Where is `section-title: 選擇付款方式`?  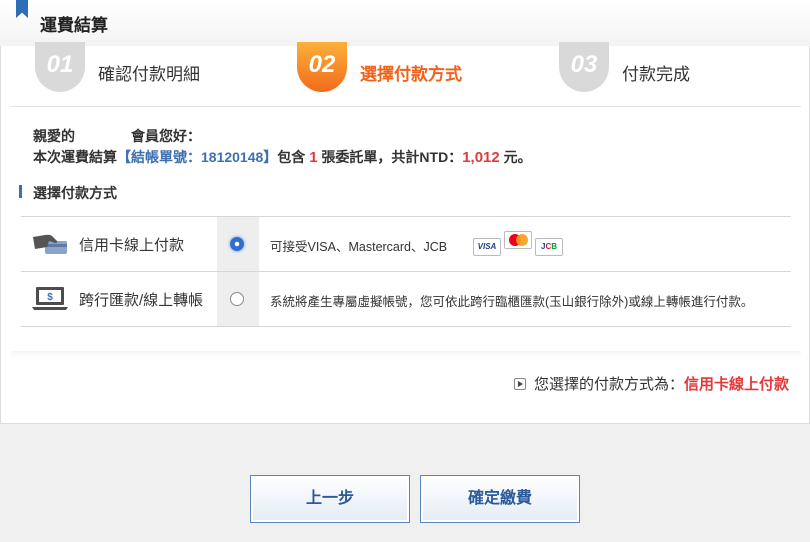 section-title: 選擇付款方式 is located at coordinates (75, 193).